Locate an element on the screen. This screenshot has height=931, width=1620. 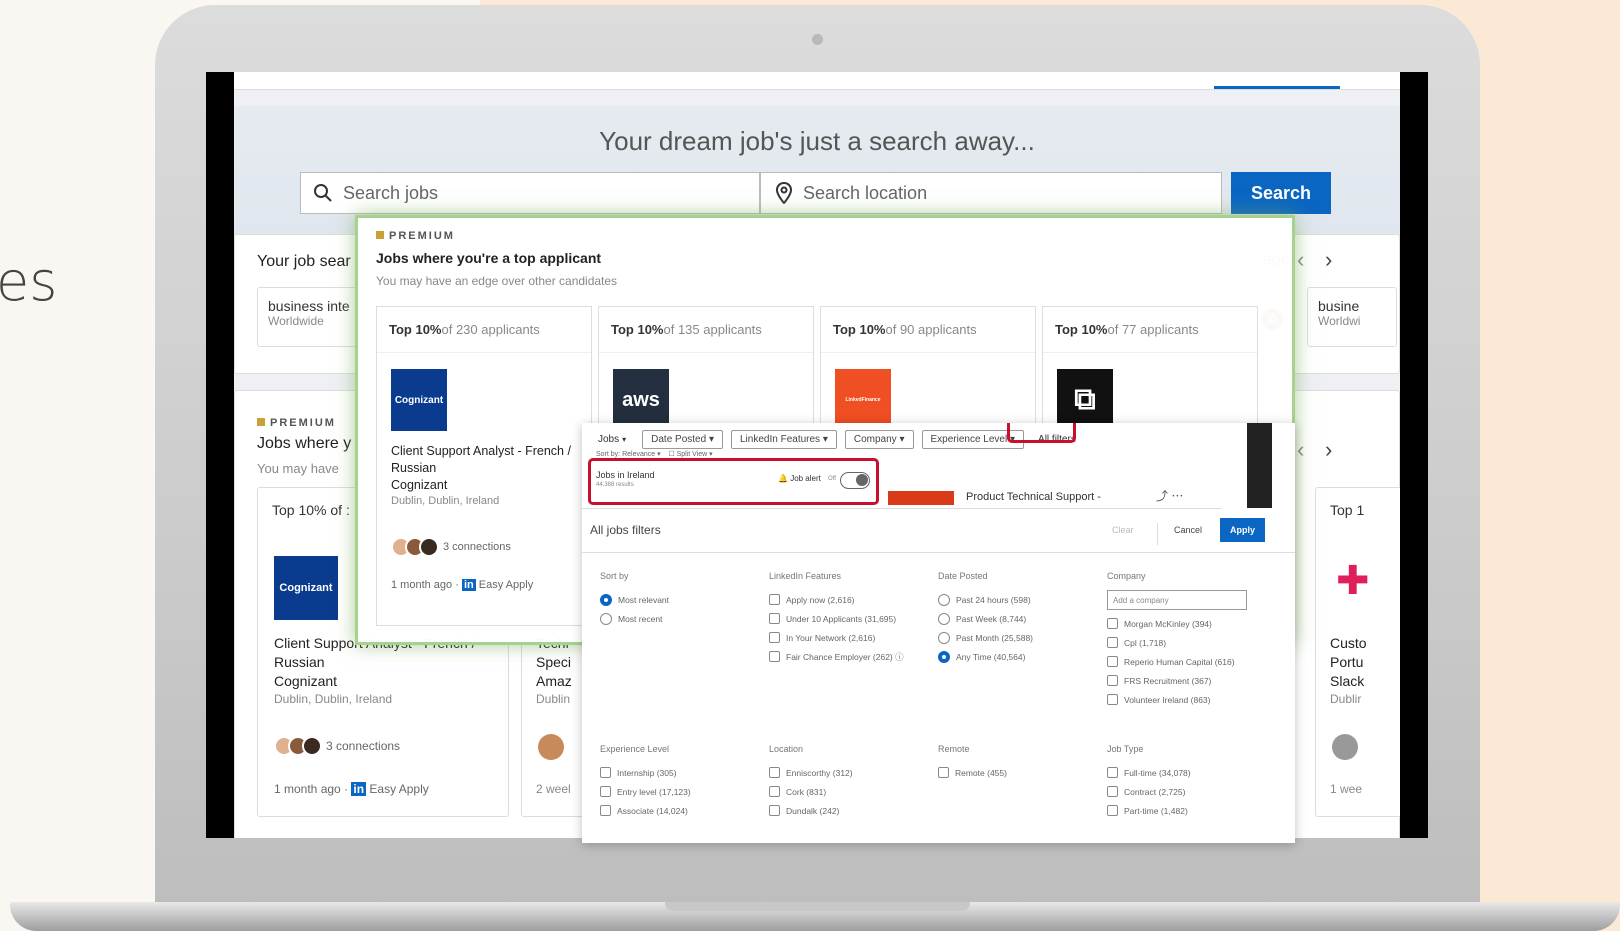
add-company-input: Add a company is located at coordinates (1177, 600).